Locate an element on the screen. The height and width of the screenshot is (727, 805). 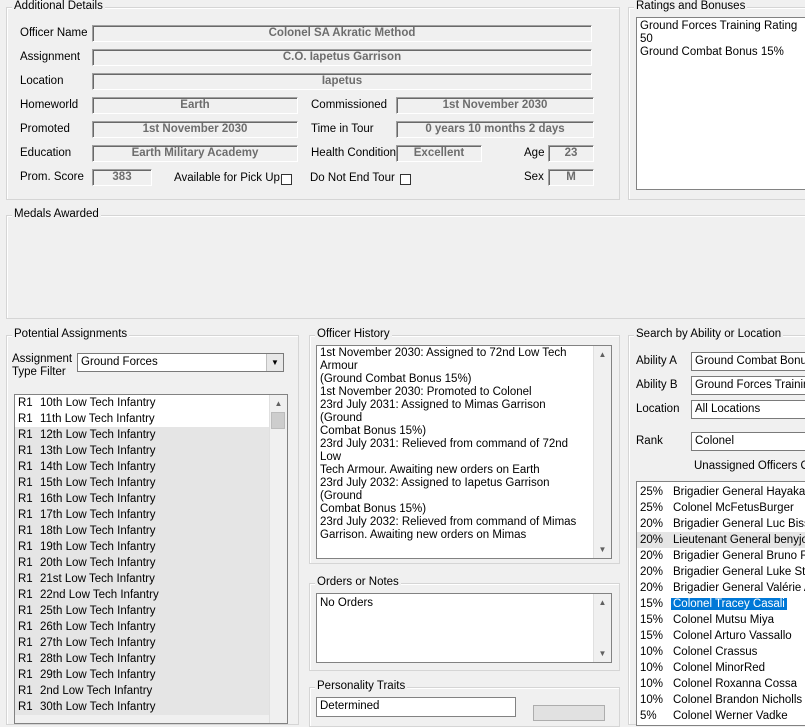
ratings-line: Ground Forces Training Rating 50 is located at coordinates (719, 32).